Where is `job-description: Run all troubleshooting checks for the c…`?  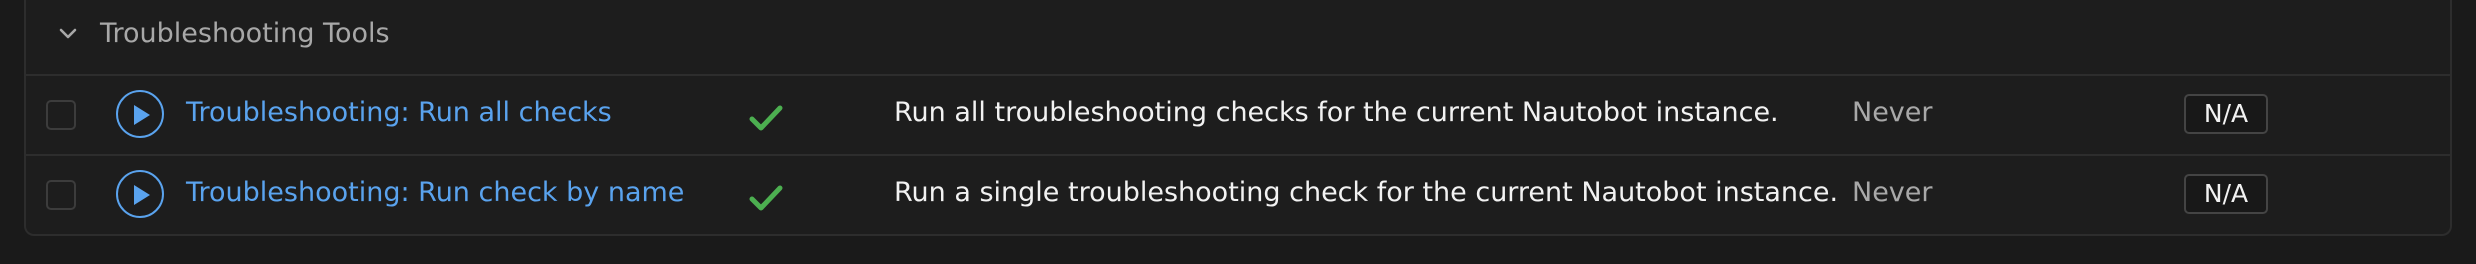
job-description: Run all troubleshooting checks for the c… is located at coordinates (1336, 112).